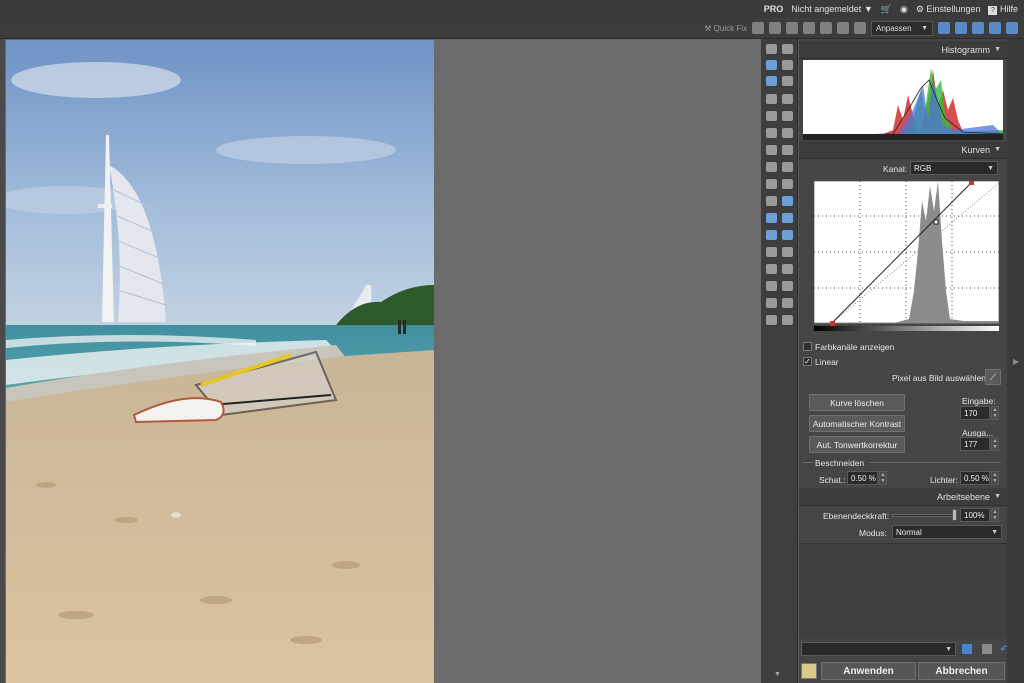  I want to click on select-tool-icon, so click(771, 65).